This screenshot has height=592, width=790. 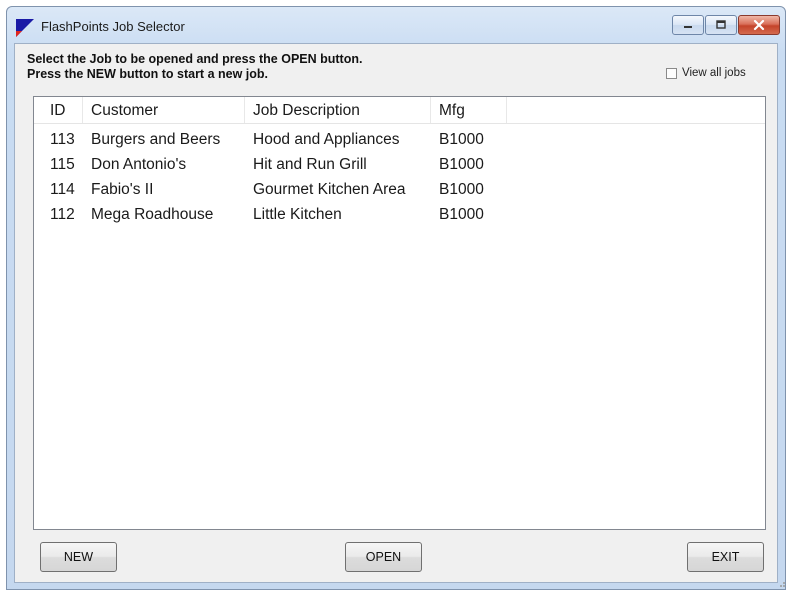 I want to click on maximize-icon, so click(x=721, y=24).